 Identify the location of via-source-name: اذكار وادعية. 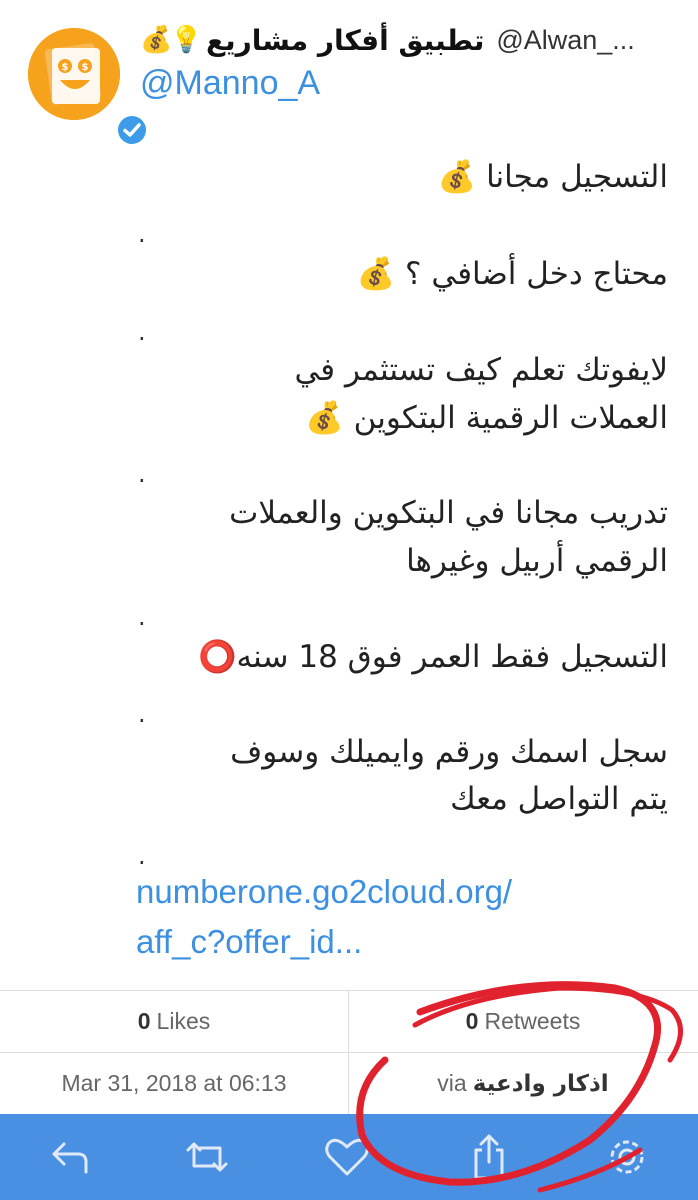
(540, 1083).